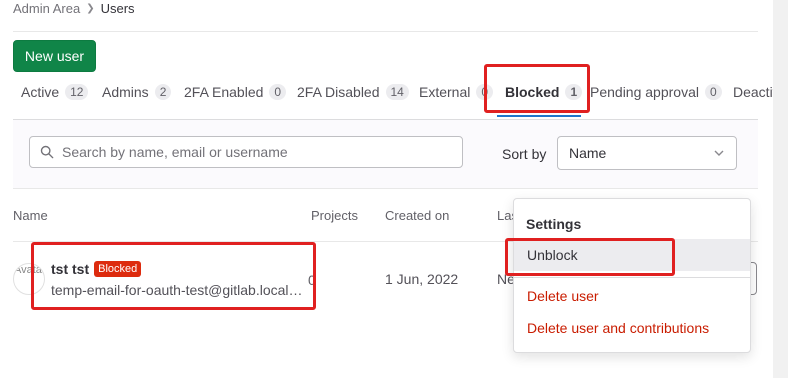 The height and width of the screenshot is (378, 788). I want to click on column-header-created-on: Created on, so click(417, 215).